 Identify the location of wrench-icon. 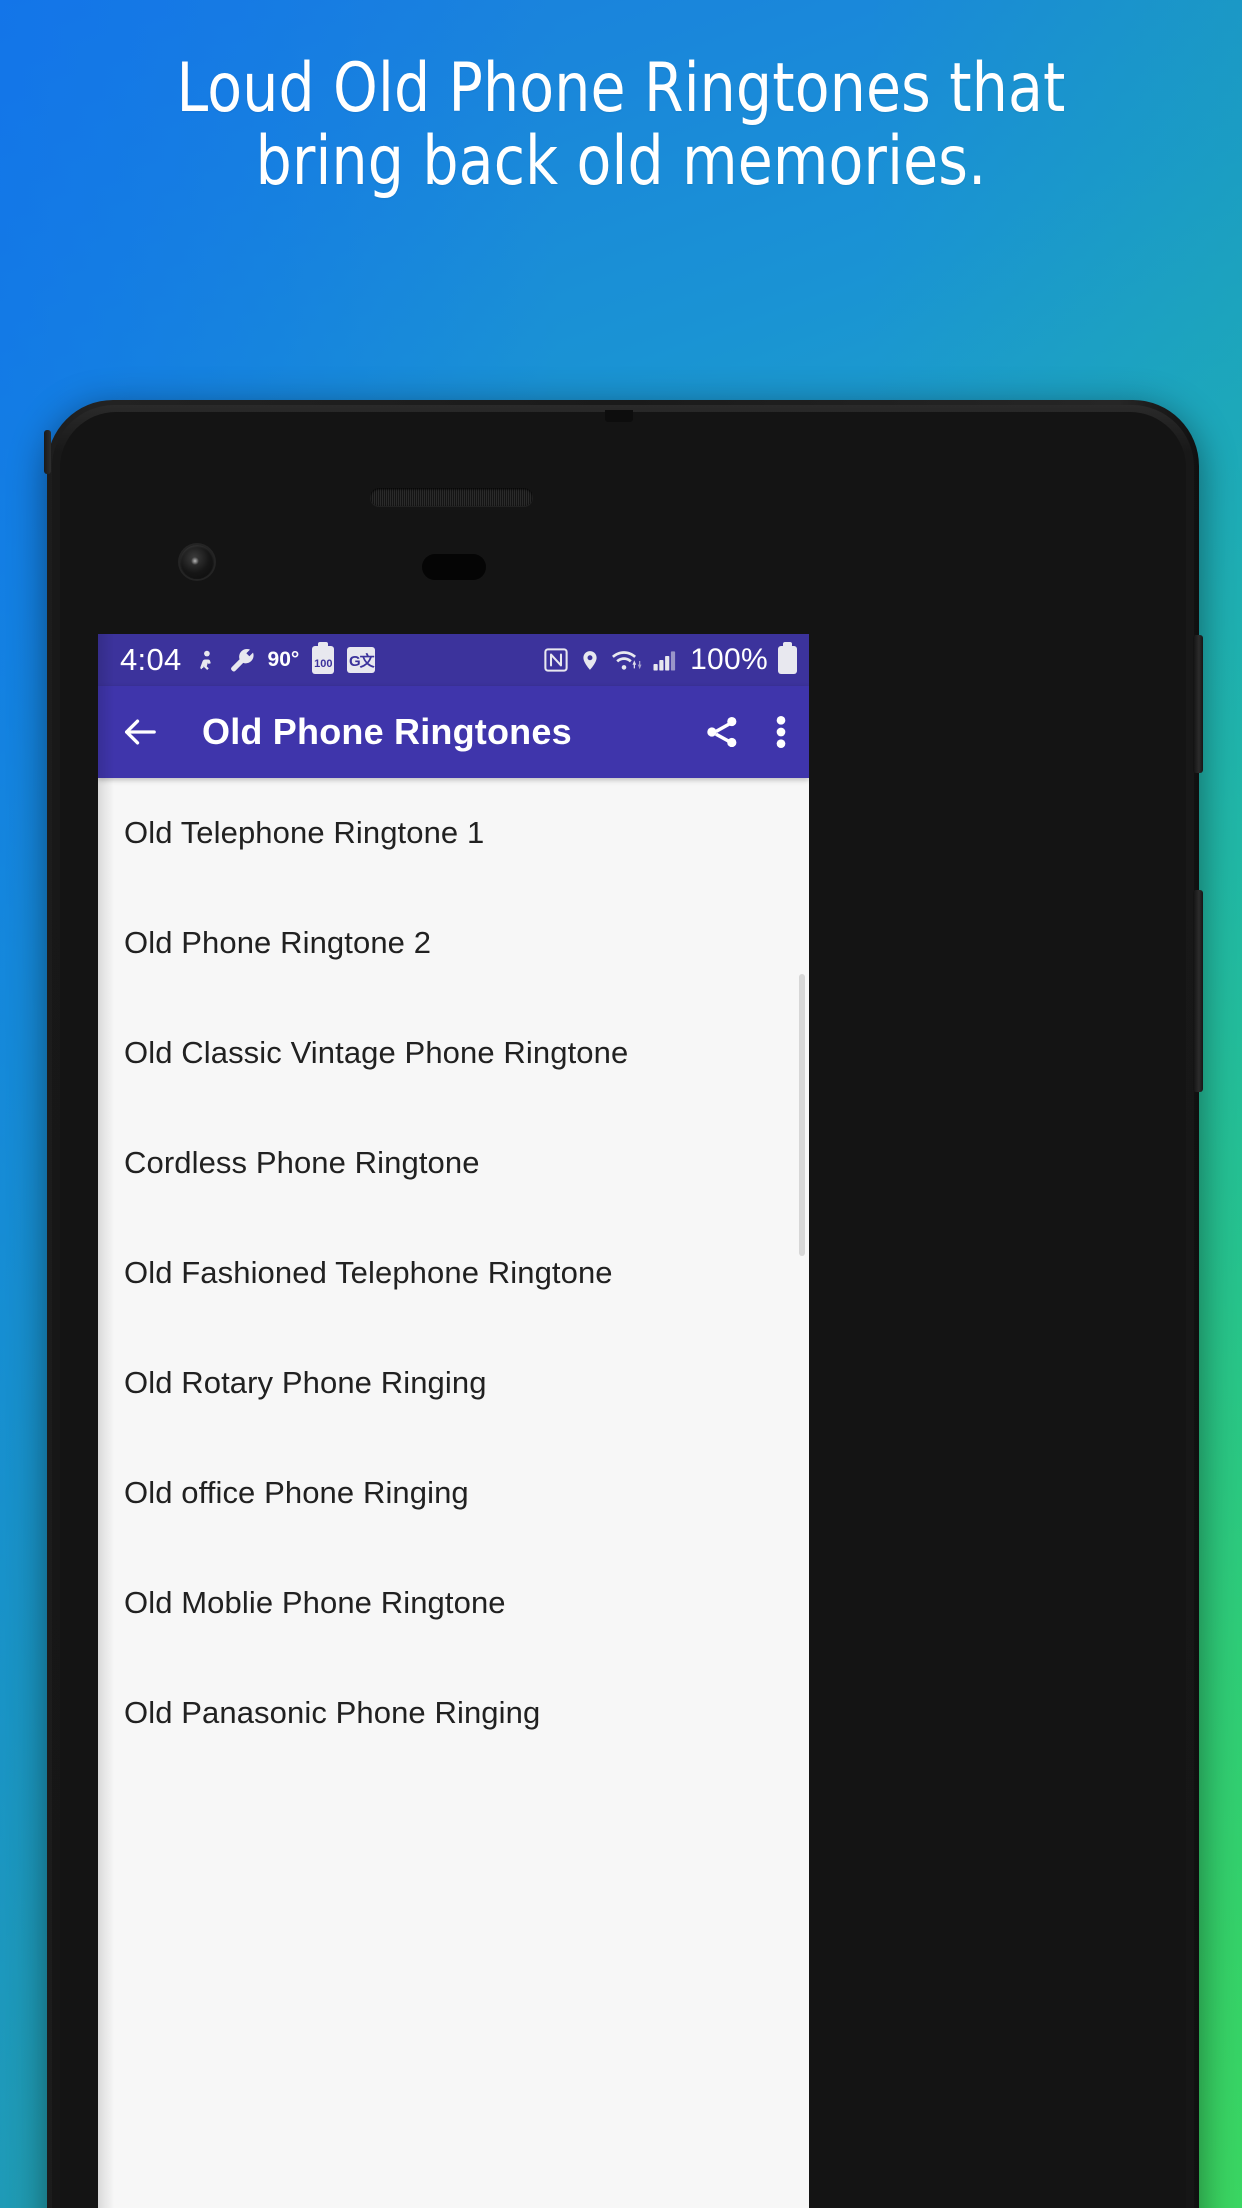
(242, 660).